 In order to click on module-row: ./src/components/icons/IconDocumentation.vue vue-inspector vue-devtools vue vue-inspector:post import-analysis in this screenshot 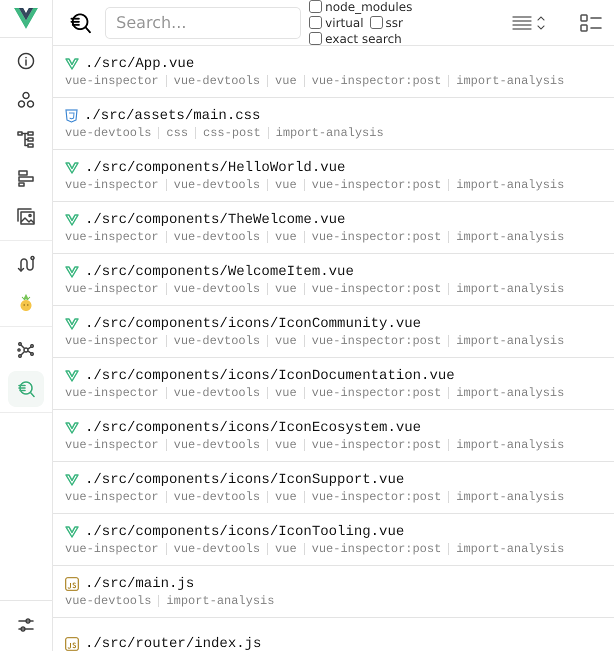, I will do `click(333, 384)`.